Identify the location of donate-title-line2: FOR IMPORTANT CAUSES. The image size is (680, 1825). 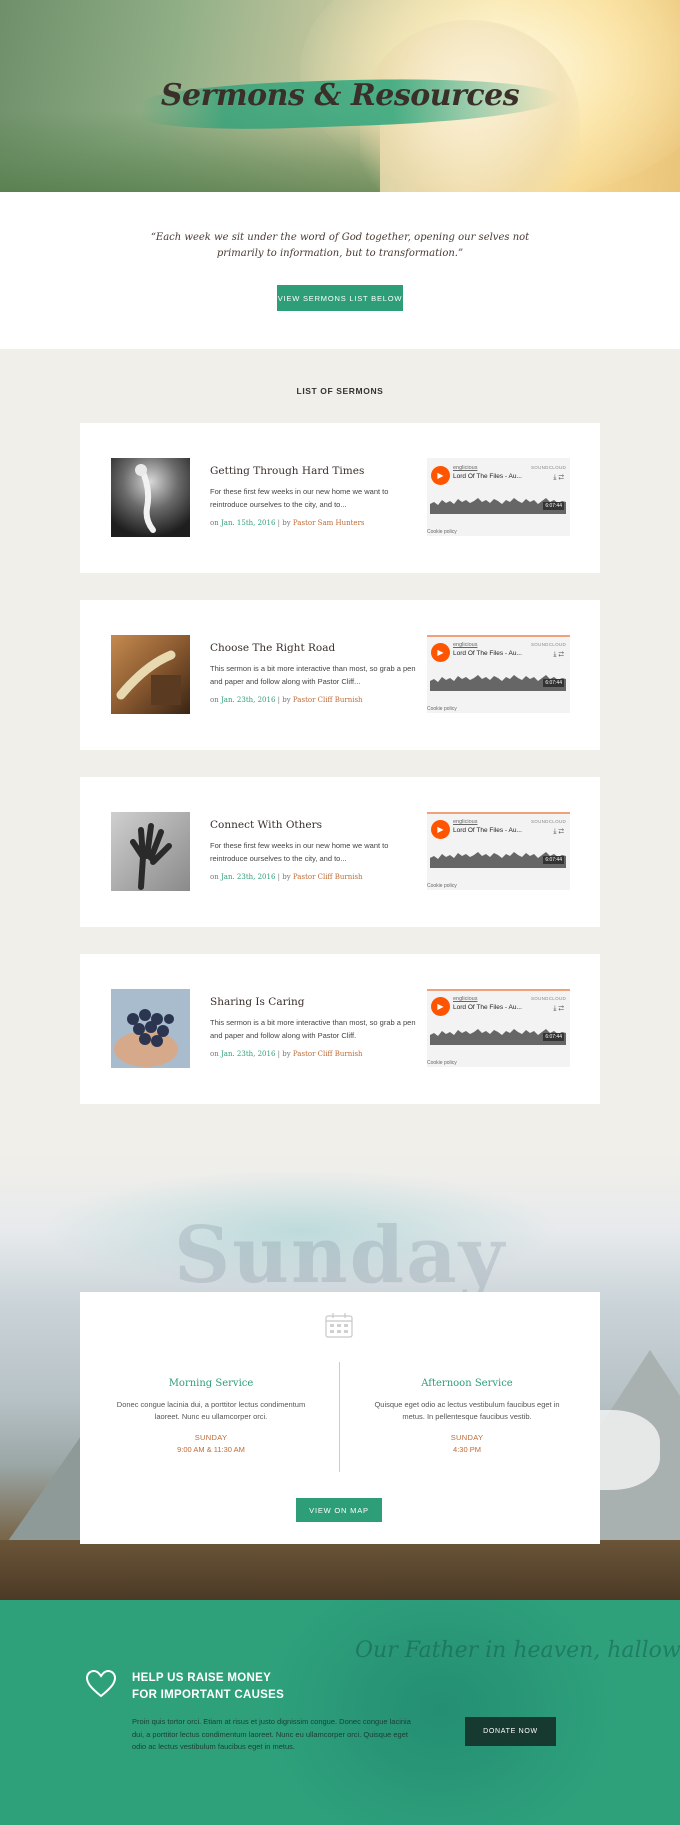
(208, 1695).